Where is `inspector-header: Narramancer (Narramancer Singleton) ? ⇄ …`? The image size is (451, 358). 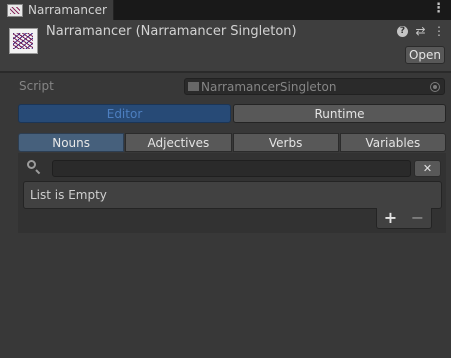 inspector-header: Narramancer (Narramancer Singleton) ? ⇄ … is located at coordinates (225, 46).